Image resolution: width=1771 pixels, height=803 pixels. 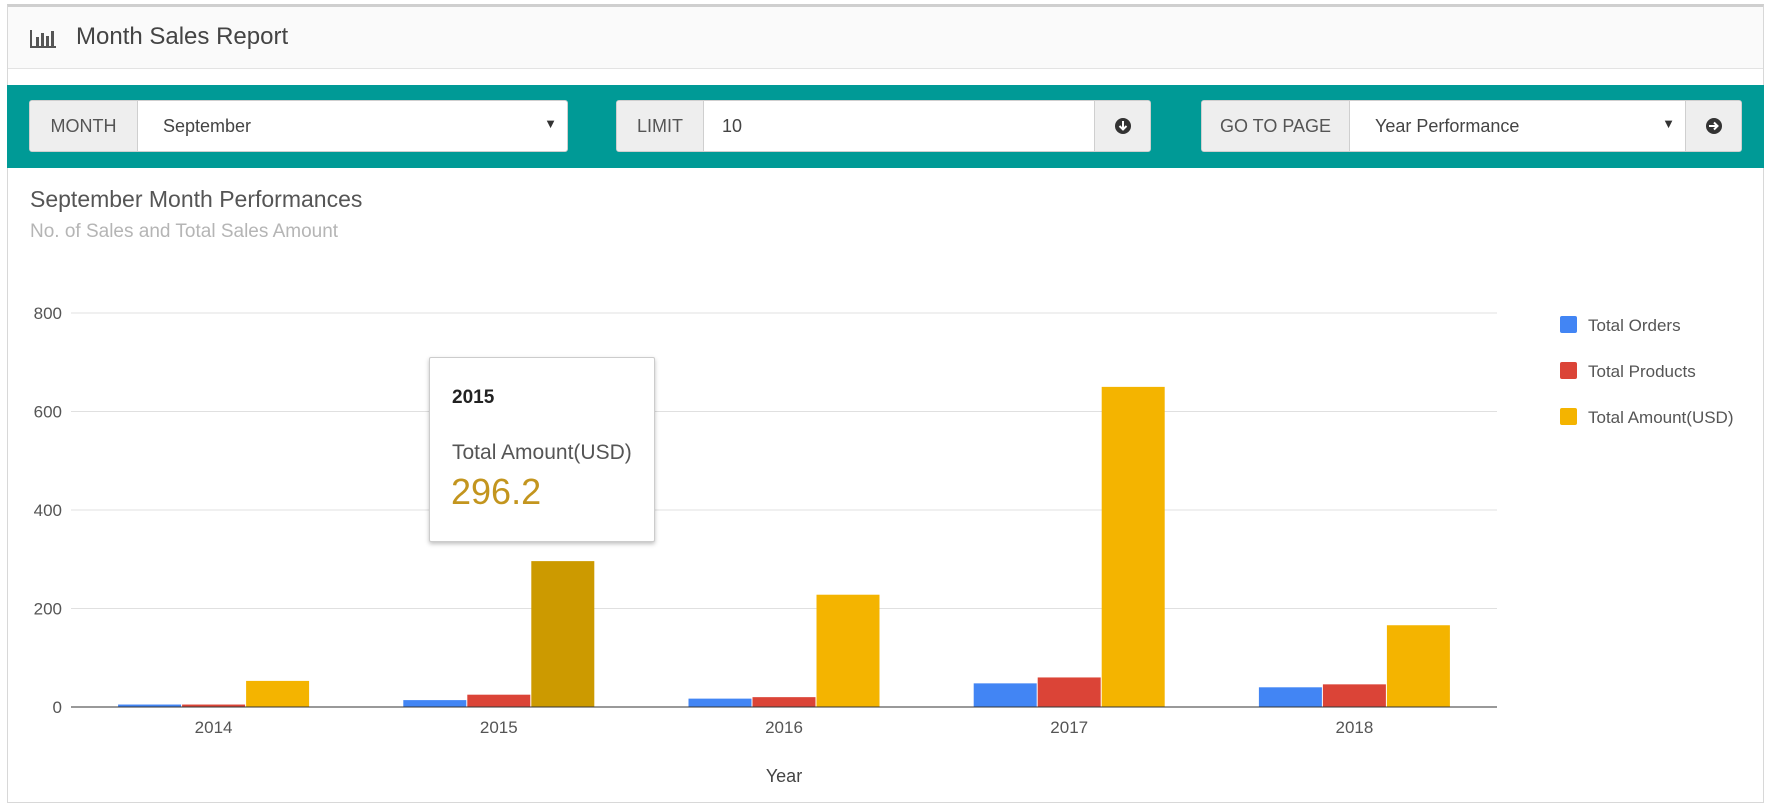 I want to click on legend-label: Total Amount(USD), so click(x=1661, y=417).